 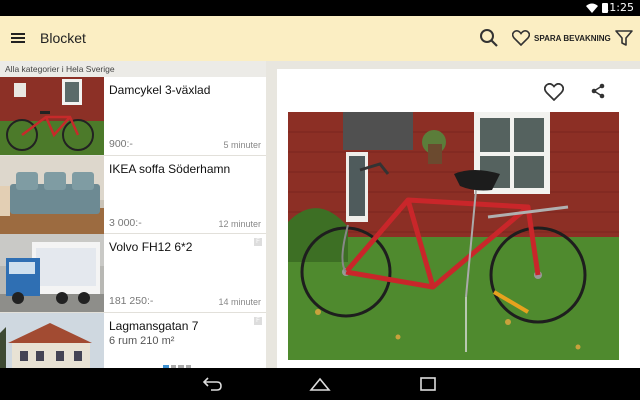 What do you see at coordinates (63, 38) in the screenshot?
I see `app-title: Blocket` at bounding box center [63, 38].